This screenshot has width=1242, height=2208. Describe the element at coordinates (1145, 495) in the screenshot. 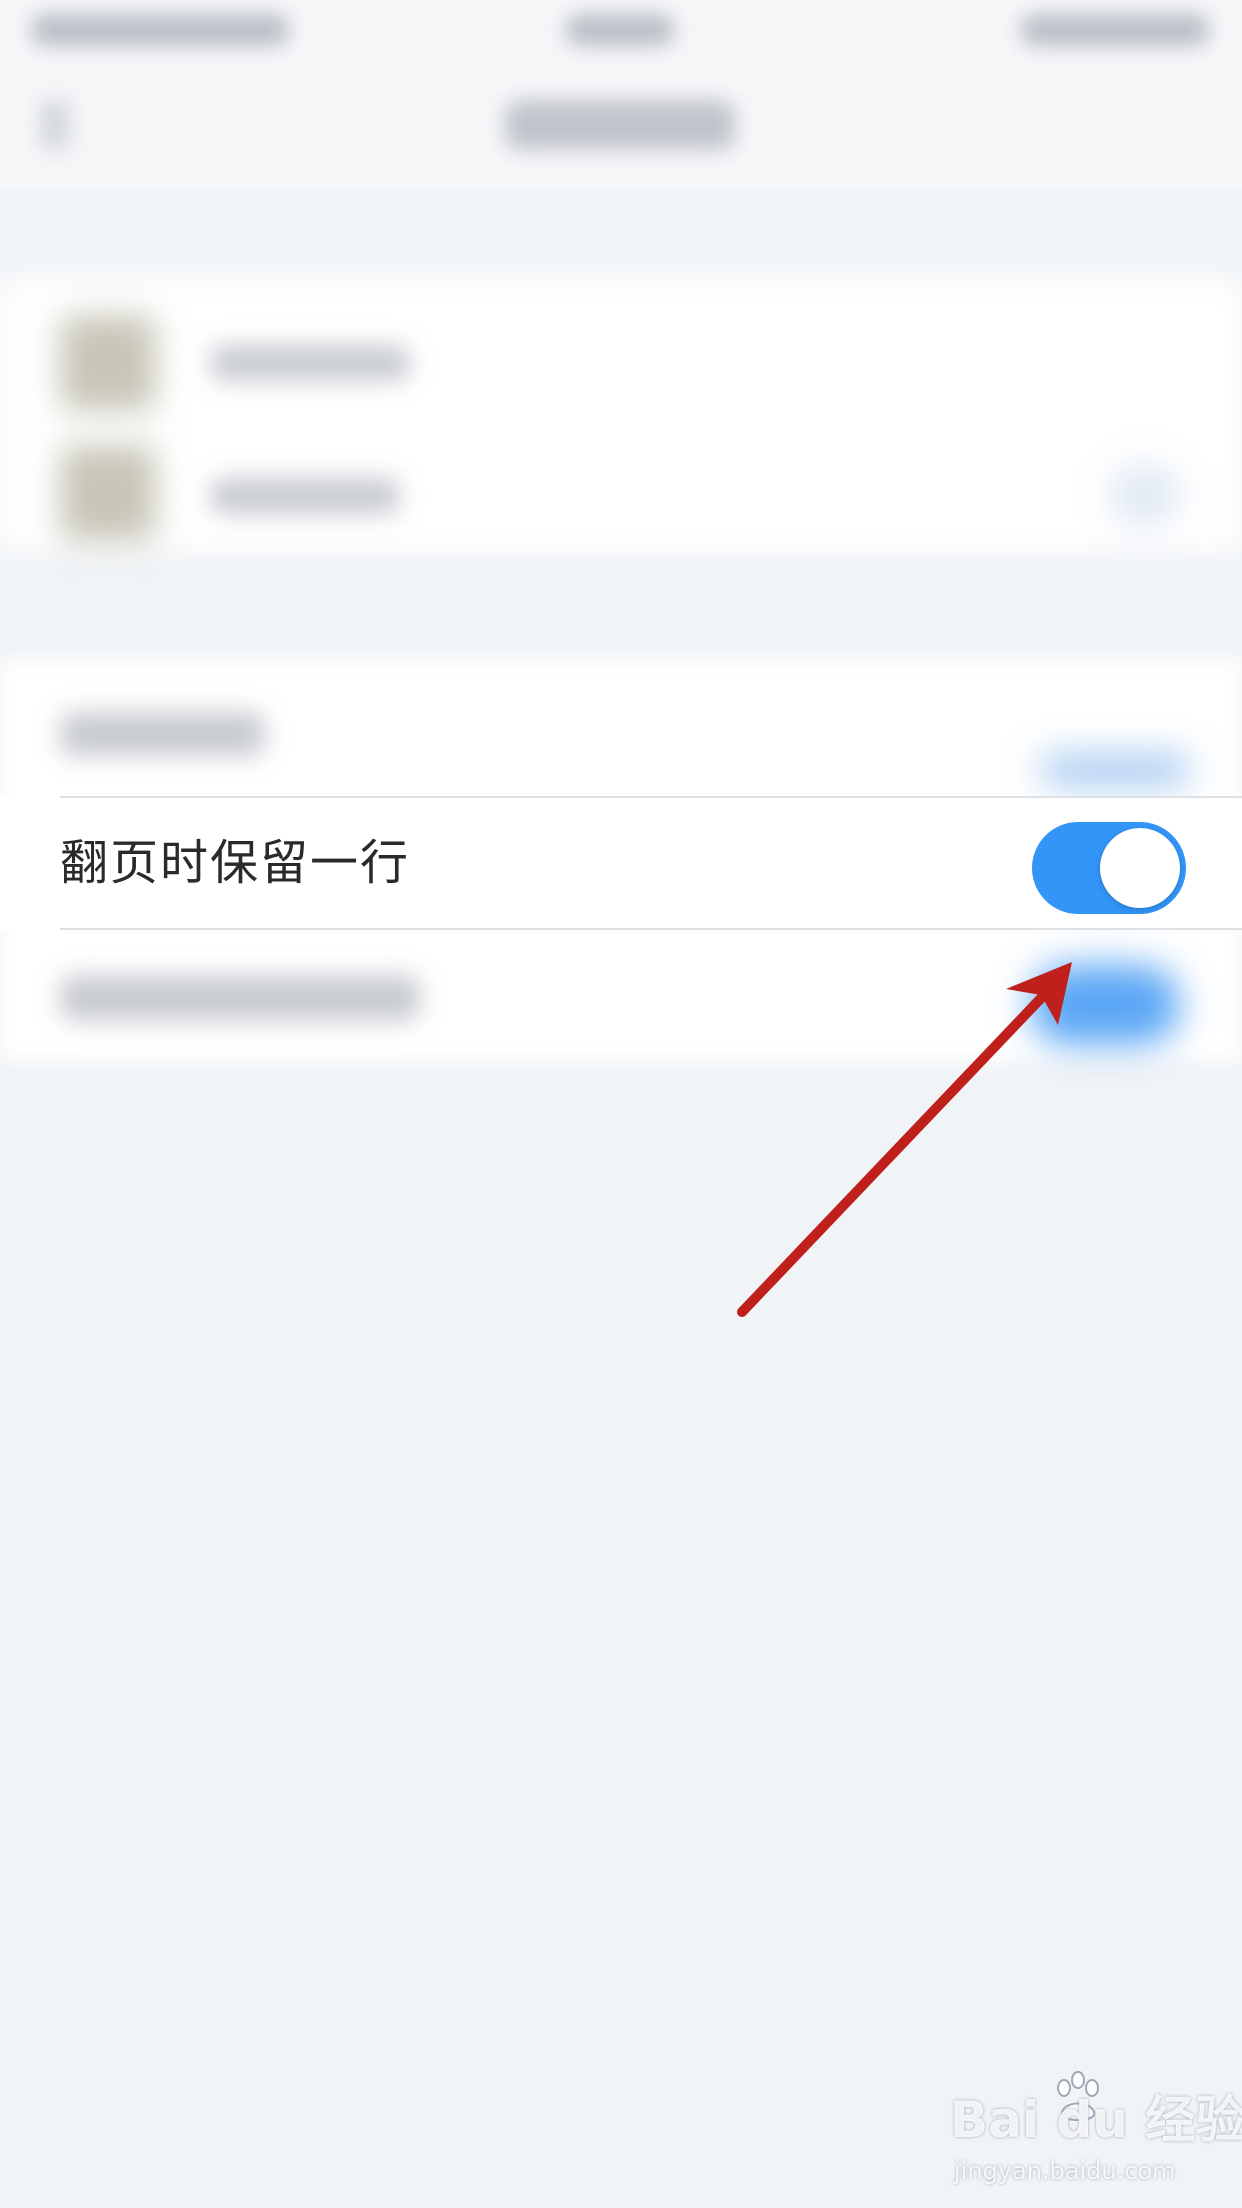

I see `thumbnail-select-blur` at that location.